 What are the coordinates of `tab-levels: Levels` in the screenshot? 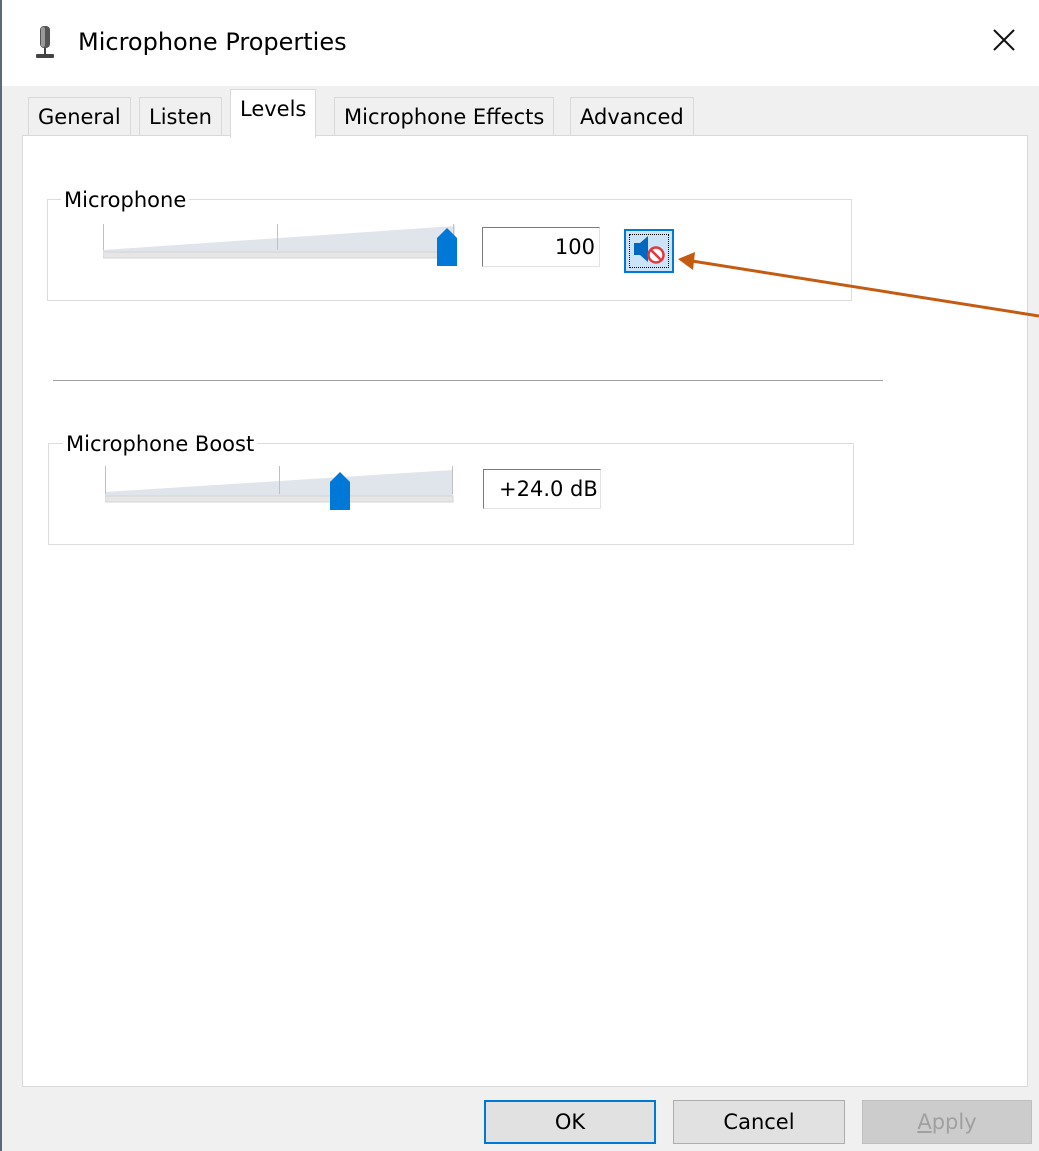 It's located at (273, 113).